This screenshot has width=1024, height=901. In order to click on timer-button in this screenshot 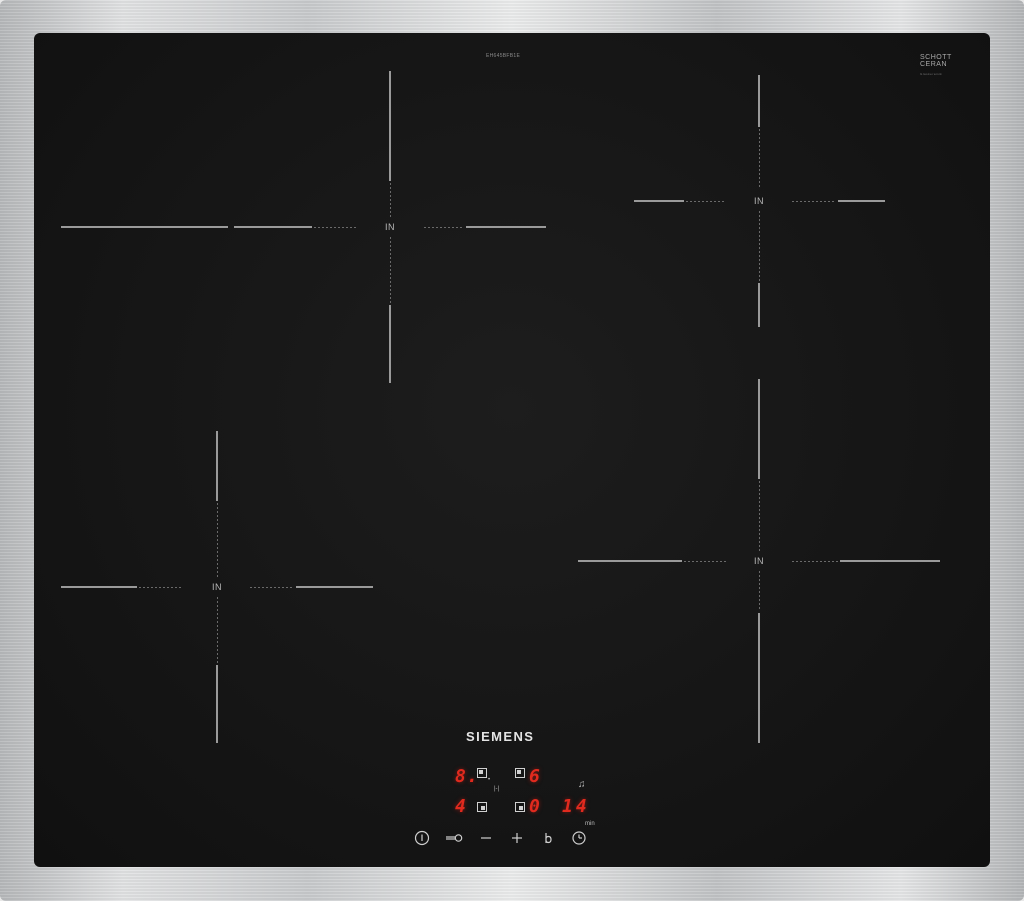, I will do `click(579, 838)`.